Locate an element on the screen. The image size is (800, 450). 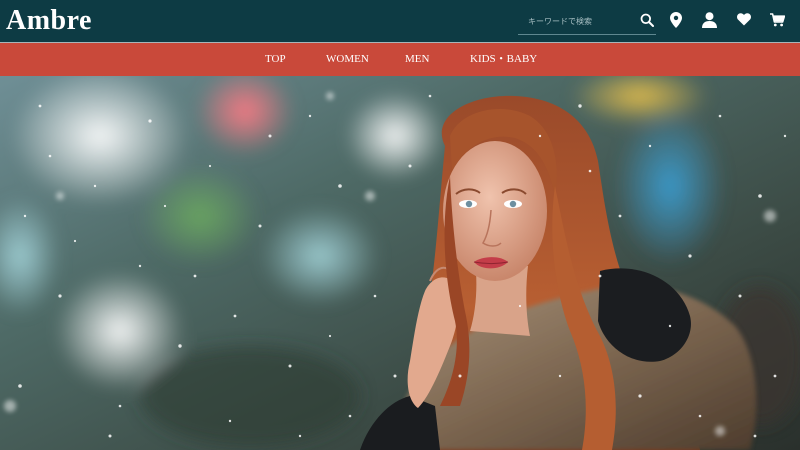
map-pin-icon is located at coordinates (676, 20).